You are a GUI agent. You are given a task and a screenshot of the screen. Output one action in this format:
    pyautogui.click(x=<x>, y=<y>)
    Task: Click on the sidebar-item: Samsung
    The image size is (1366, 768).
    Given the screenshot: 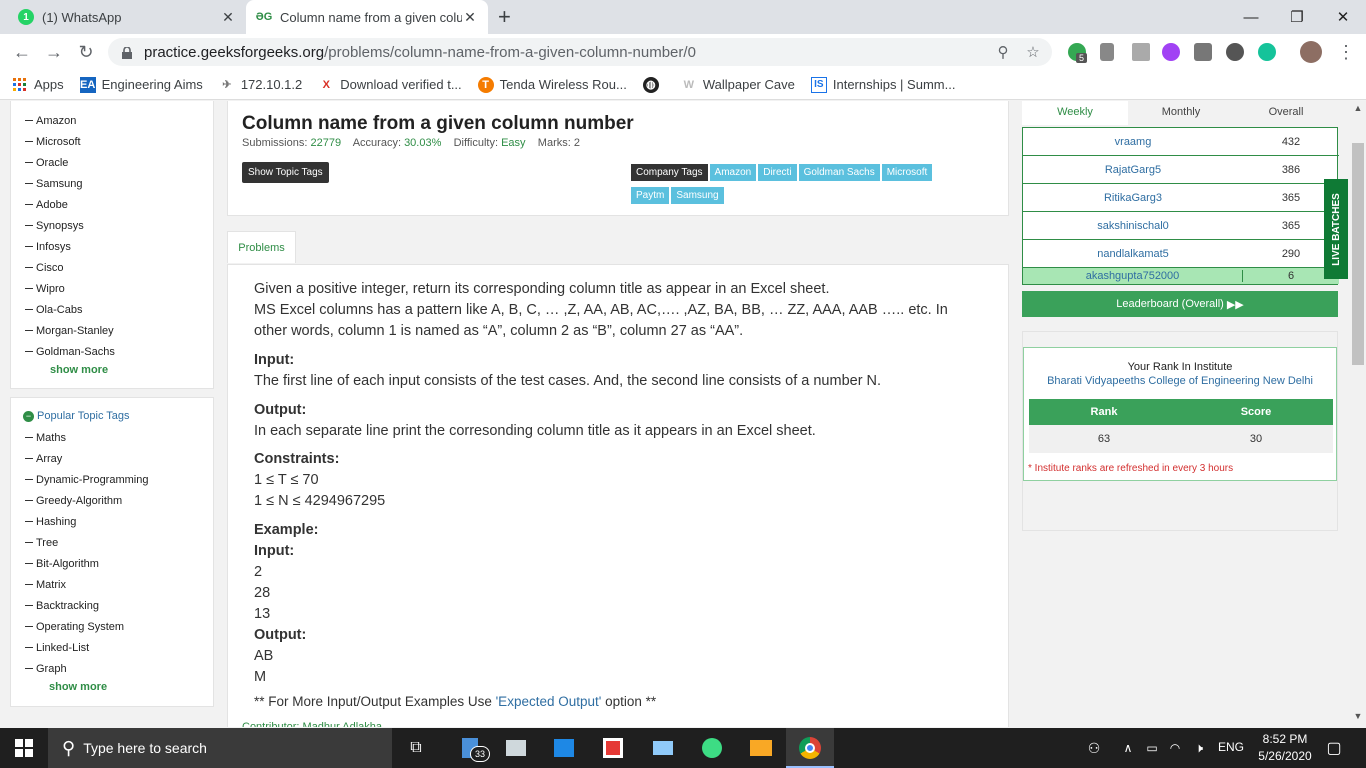 What is the action you would take?
    pyautogui.click(x=119, y=183)
    